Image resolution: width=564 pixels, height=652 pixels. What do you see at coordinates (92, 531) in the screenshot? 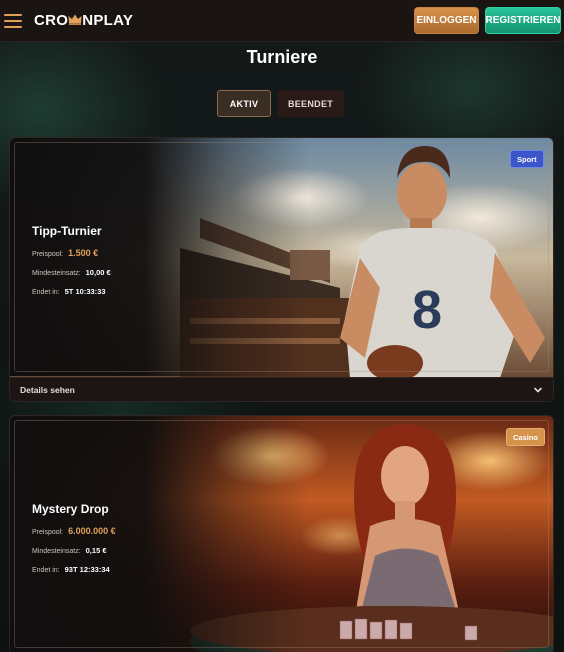
I see `prize-pool-value: 6.000.000 €` at bounding box center [92, 531].